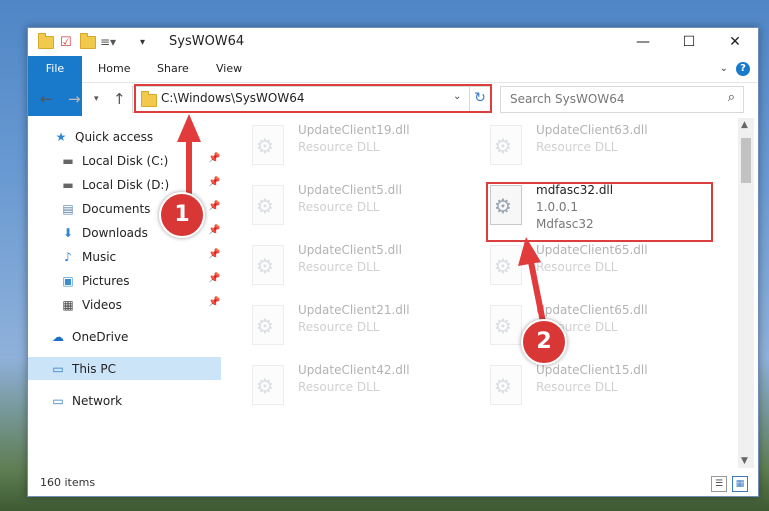 This screenshot has width=769, height=511. I want to click on arrow-2-icon, so click(532, 281).